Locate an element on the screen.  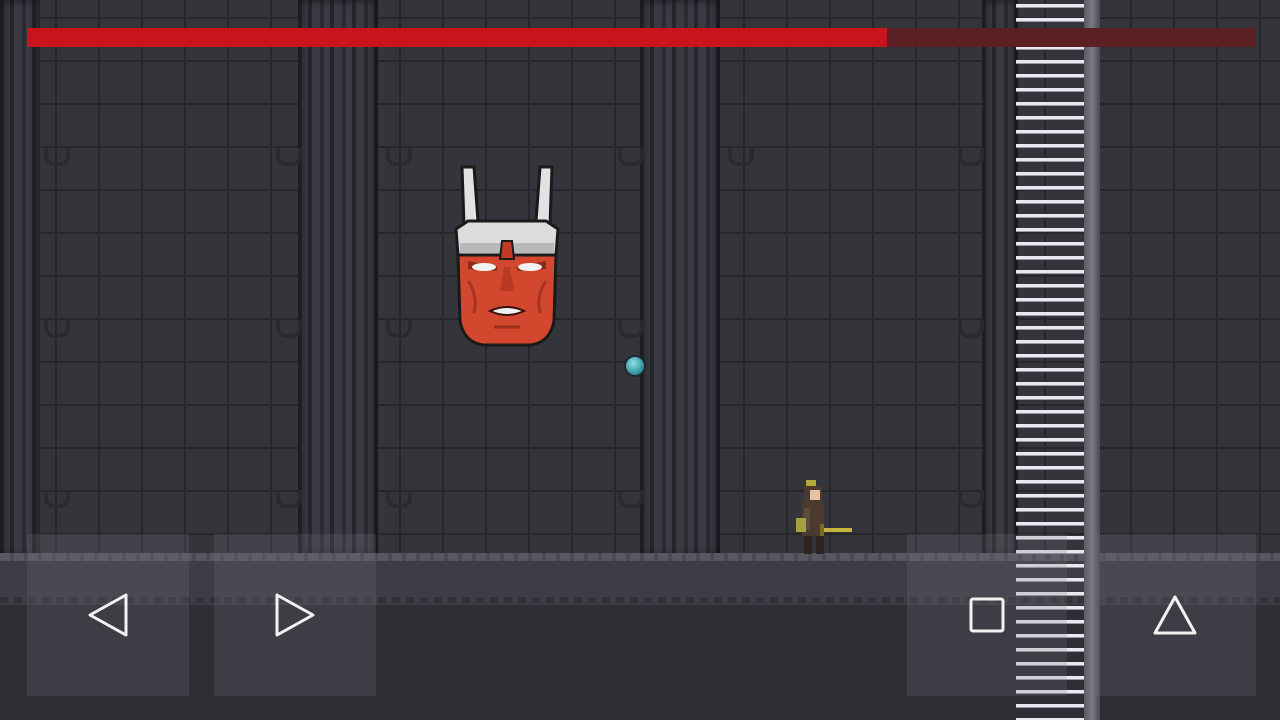
boss-demon-mask is located at coordinates (507, 256).